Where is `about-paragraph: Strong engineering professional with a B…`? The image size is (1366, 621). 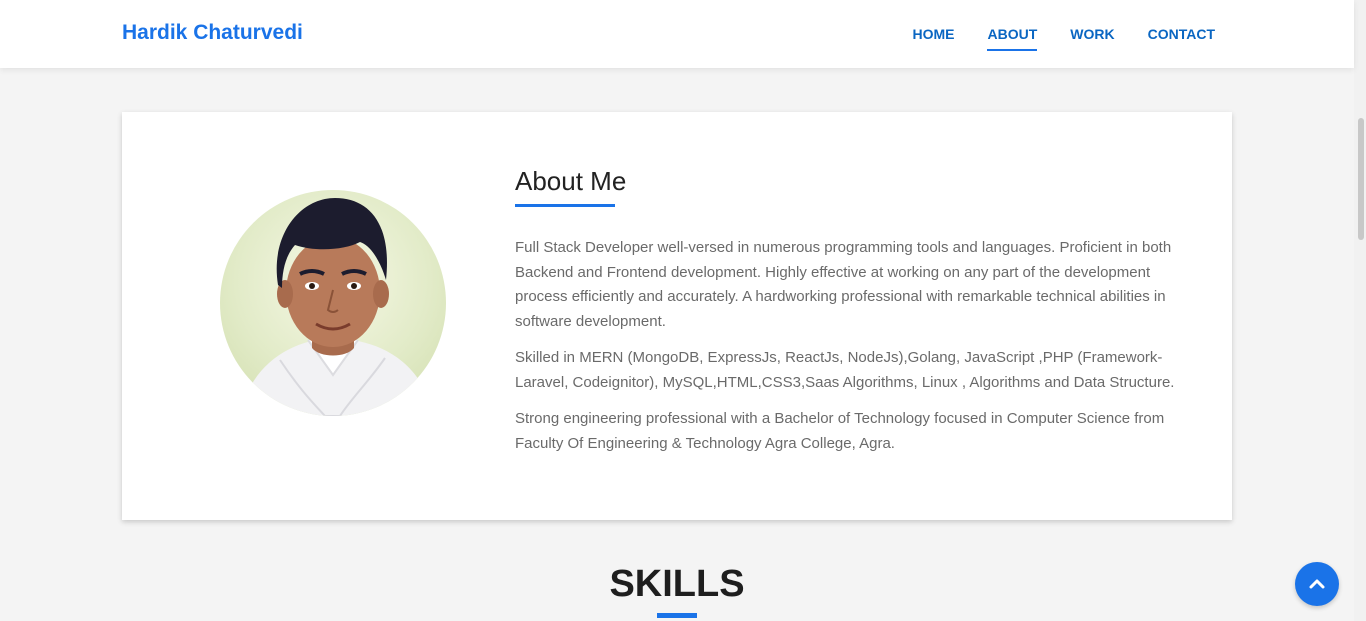
about-paragraph: Strong engineering professional with a B… is located at coordinates (840, 431).